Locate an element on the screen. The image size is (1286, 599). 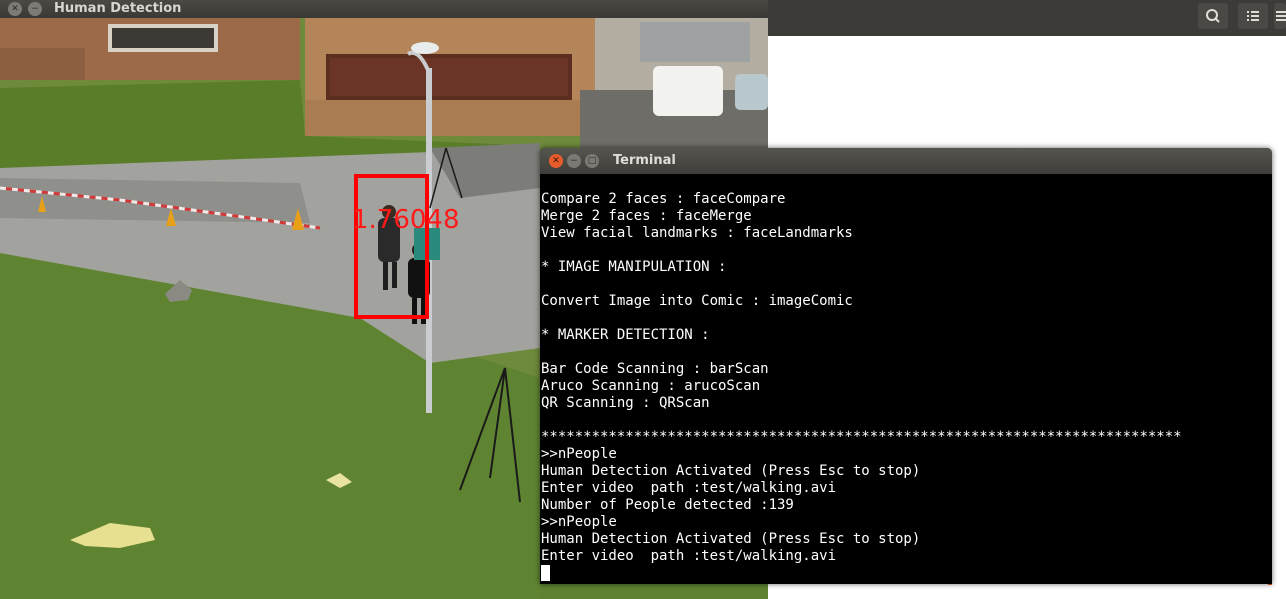
terminal-close-button: ✕ is located at coordinates (556, 161).